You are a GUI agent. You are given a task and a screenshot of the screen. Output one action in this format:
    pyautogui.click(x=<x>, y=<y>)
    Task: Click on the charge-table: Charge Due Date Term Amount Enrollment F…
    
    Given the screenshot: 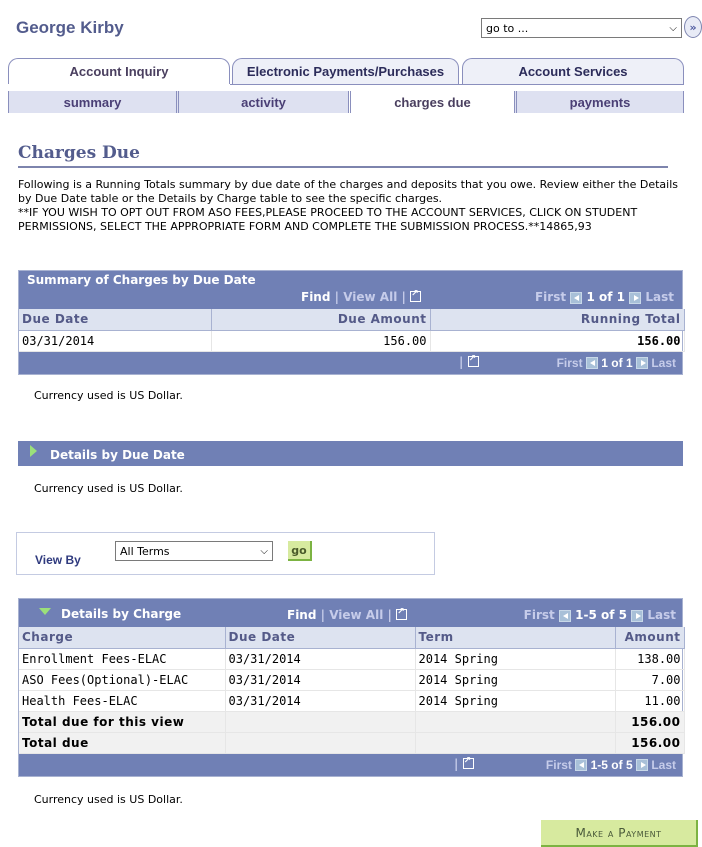 What is the action you would take?
    pyautogui.click(x=352, y=690)
    